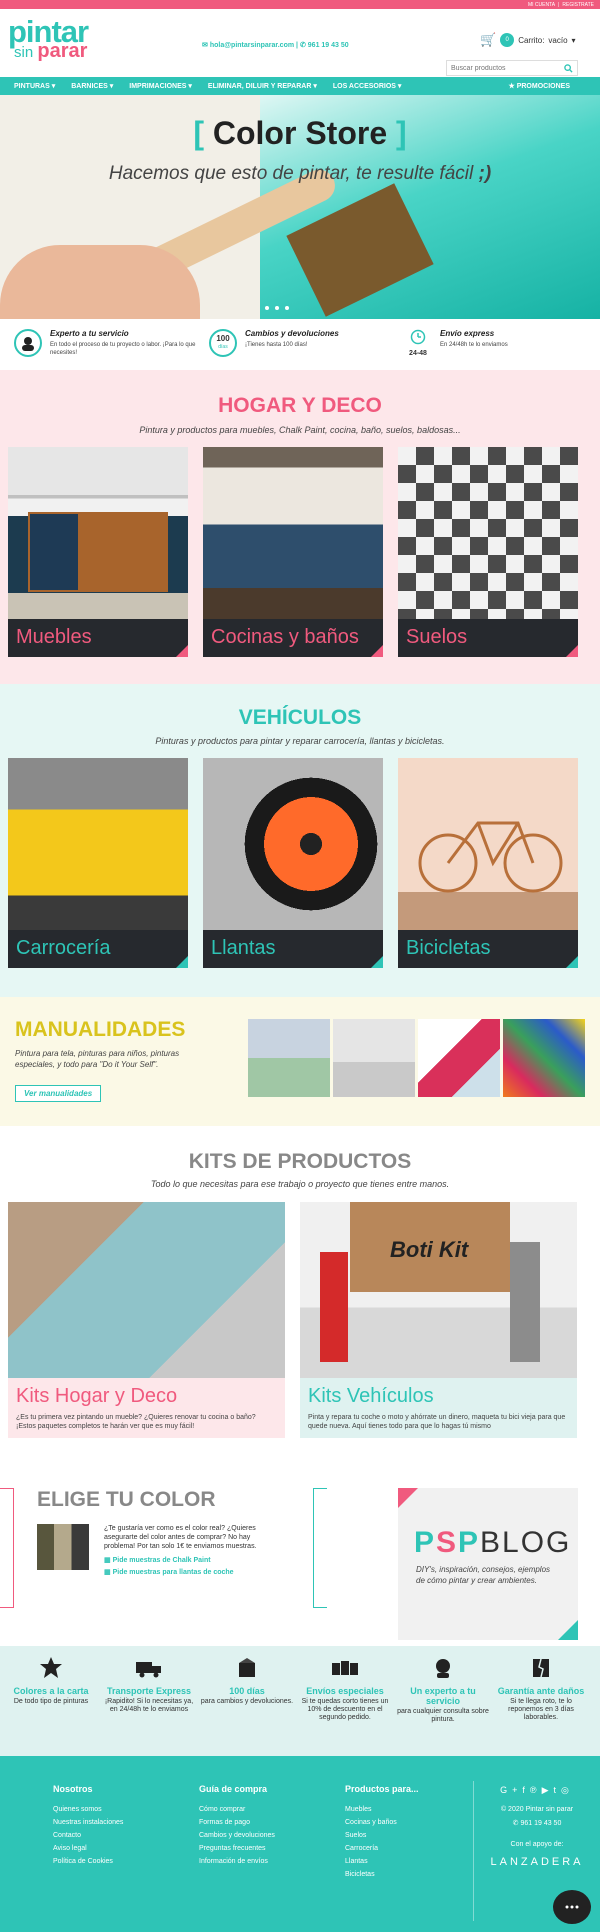 The width and height of the screenshot is (600, 1932). I want to click on badge-icon, so click(51, 1668).